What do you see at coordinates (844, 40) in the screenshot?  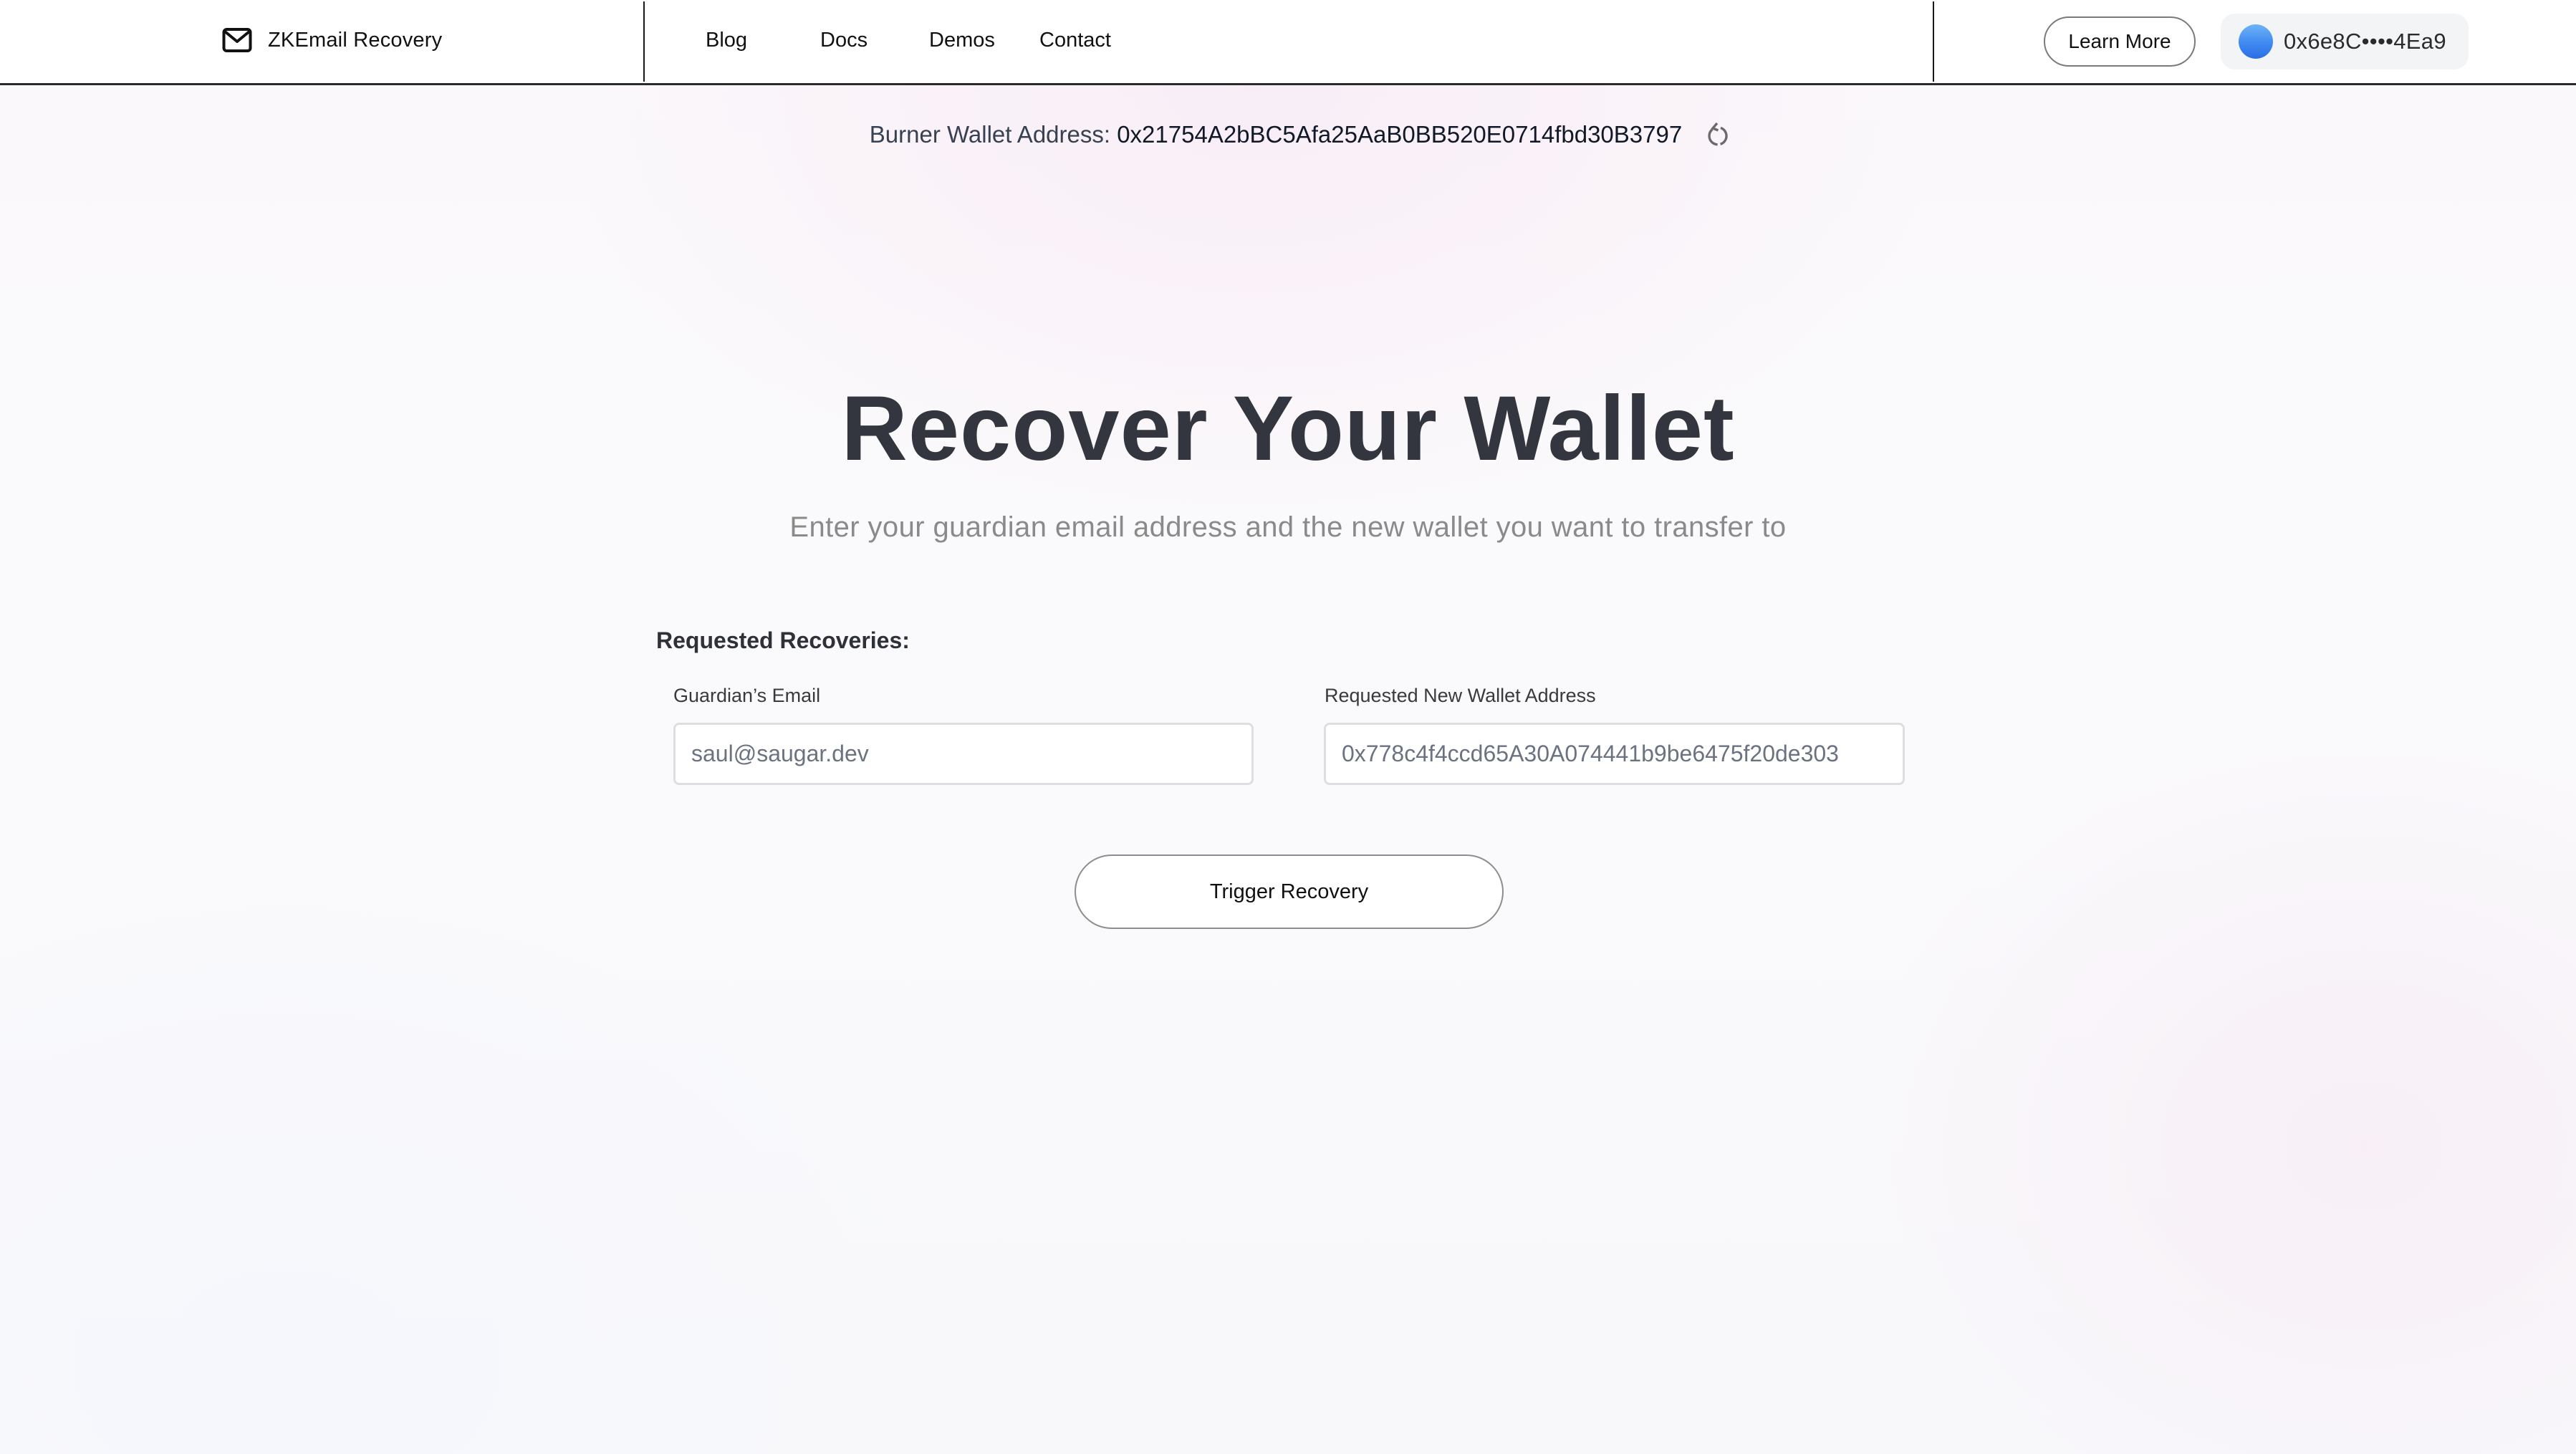 I see `nav-link-docs: Docs` at bounding box center [844, 40].